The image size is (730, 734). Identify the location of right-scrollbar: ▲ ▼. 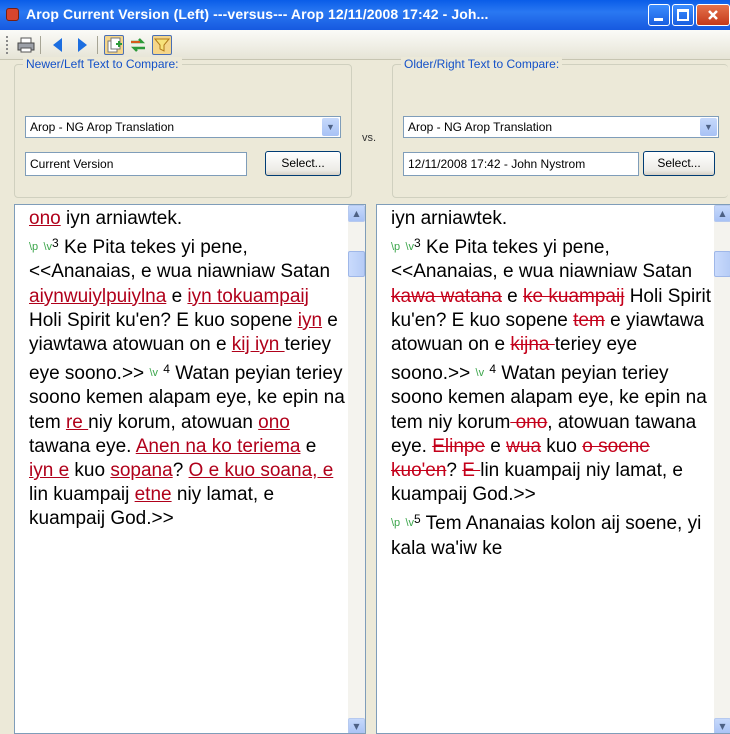
(722, 469).